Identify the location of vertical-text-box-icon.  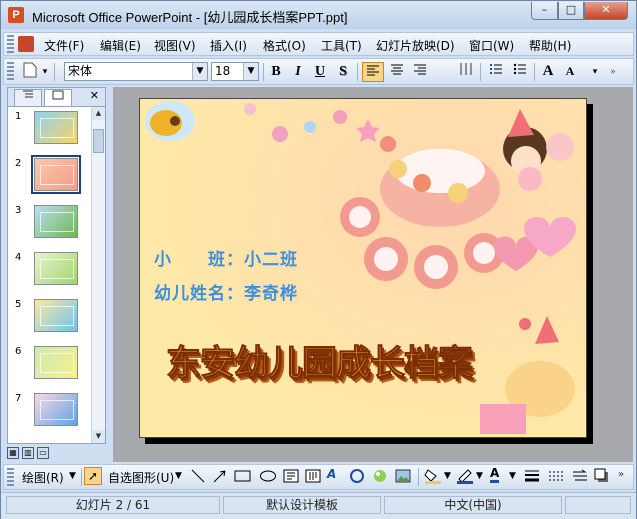
(313, 477).